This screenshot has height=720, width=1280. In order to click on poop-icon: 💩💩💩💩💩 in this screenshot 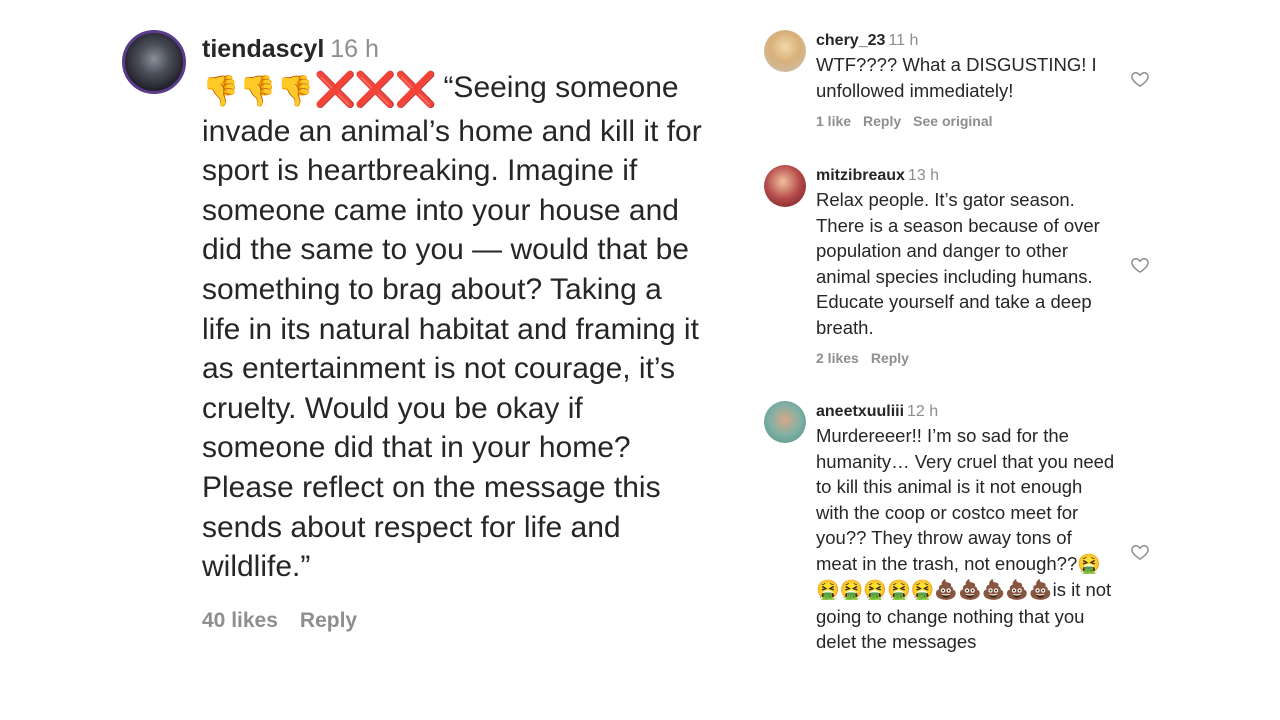, I will do `click(993, 590)`.